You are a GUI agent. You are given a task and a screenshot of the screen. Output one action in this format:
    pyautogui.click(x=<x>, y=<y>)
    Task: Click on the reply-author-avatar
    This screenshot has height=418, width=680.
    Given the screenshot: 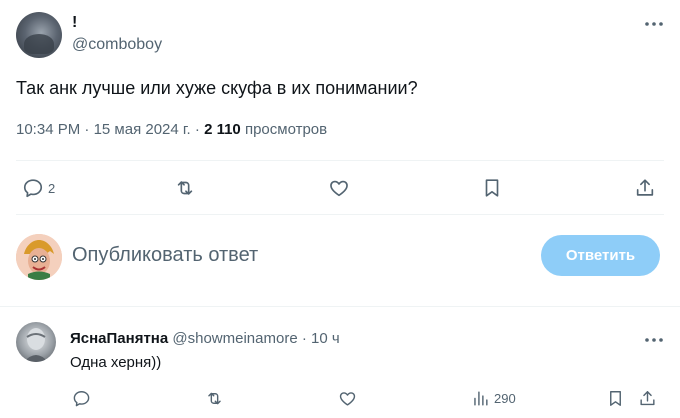 What is the action you would take?
    pyautogui.click(x=36, y=342)
    